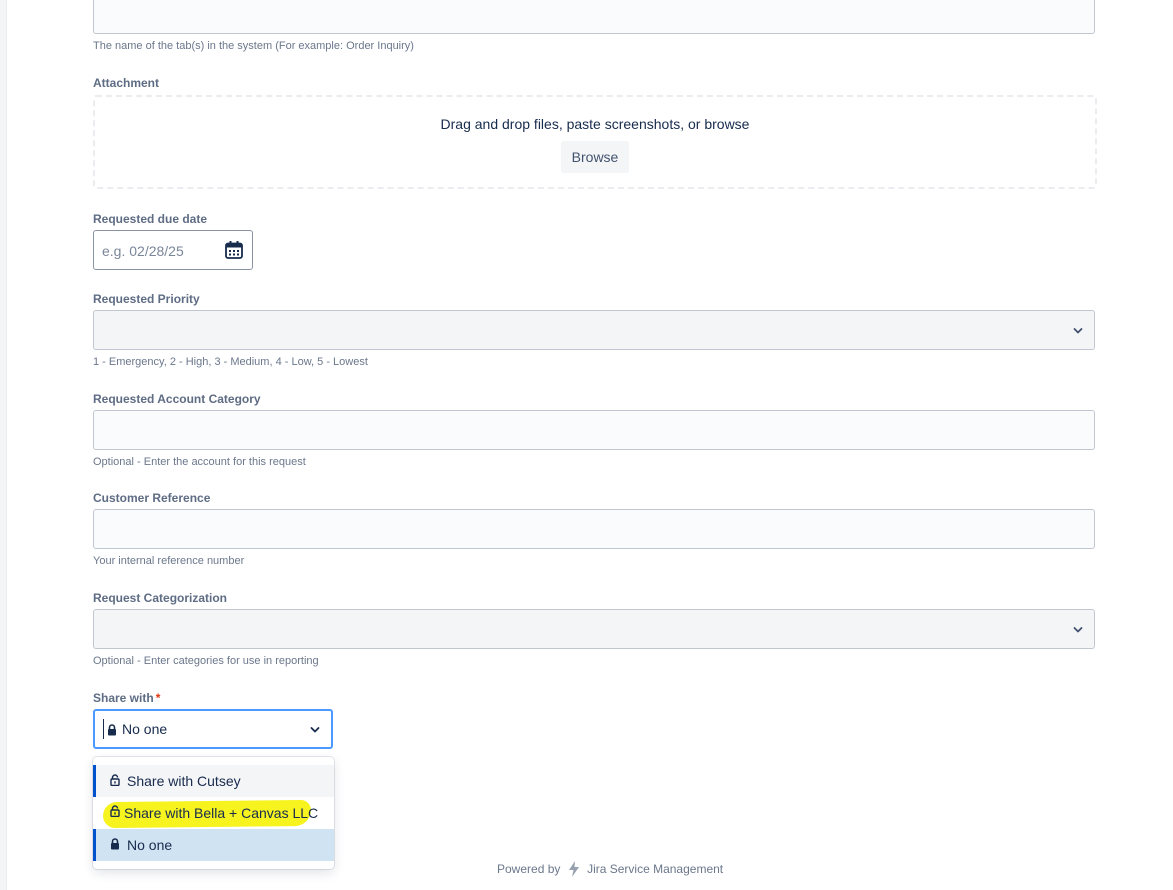 The image size is (1173, 890). Describe the element at coordinates (150, 219) in the screenshot. I see `due-date-label: Requested due date` at that location.